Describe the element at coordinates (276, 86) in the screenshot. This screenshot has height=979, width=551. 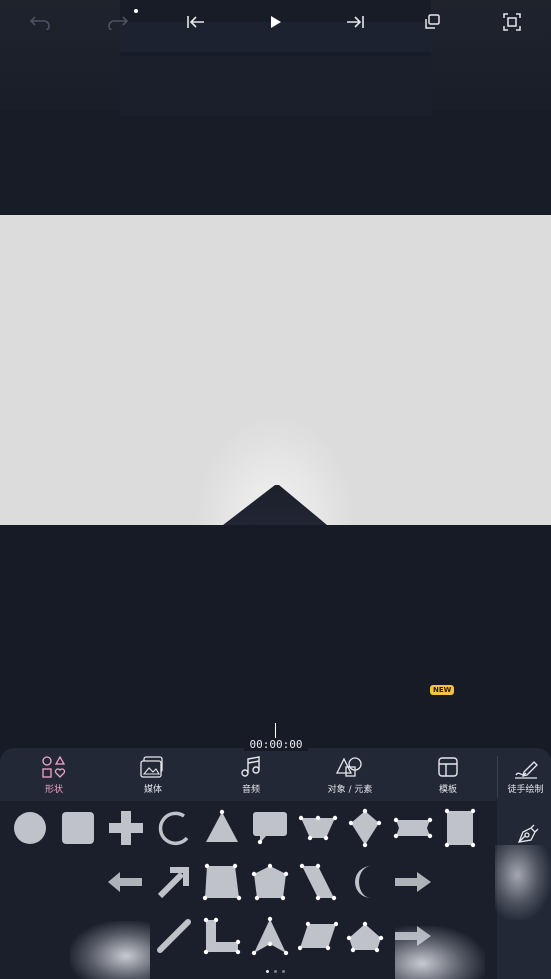
I see `top-band-lower` at that location.